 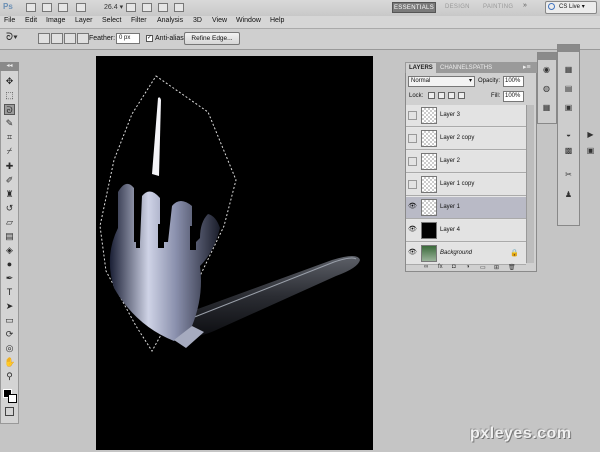 What do you see at coordinates (31, 20) in the screenshot?
I see `menu-edit: Edit` at bounding box center [31, 20].